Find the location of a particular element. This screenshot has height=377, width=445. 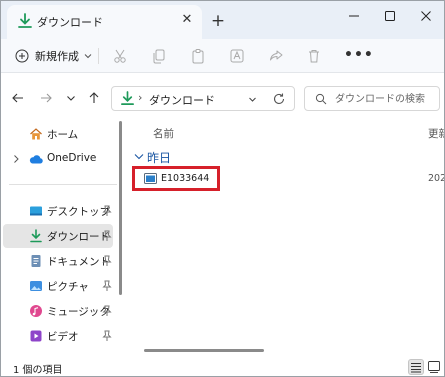

minimize-icon is located at coordinates (354, 16).